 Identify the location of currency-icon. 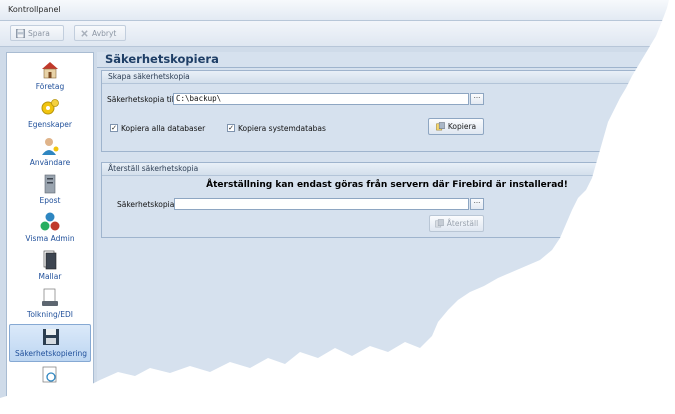
(50, 221).